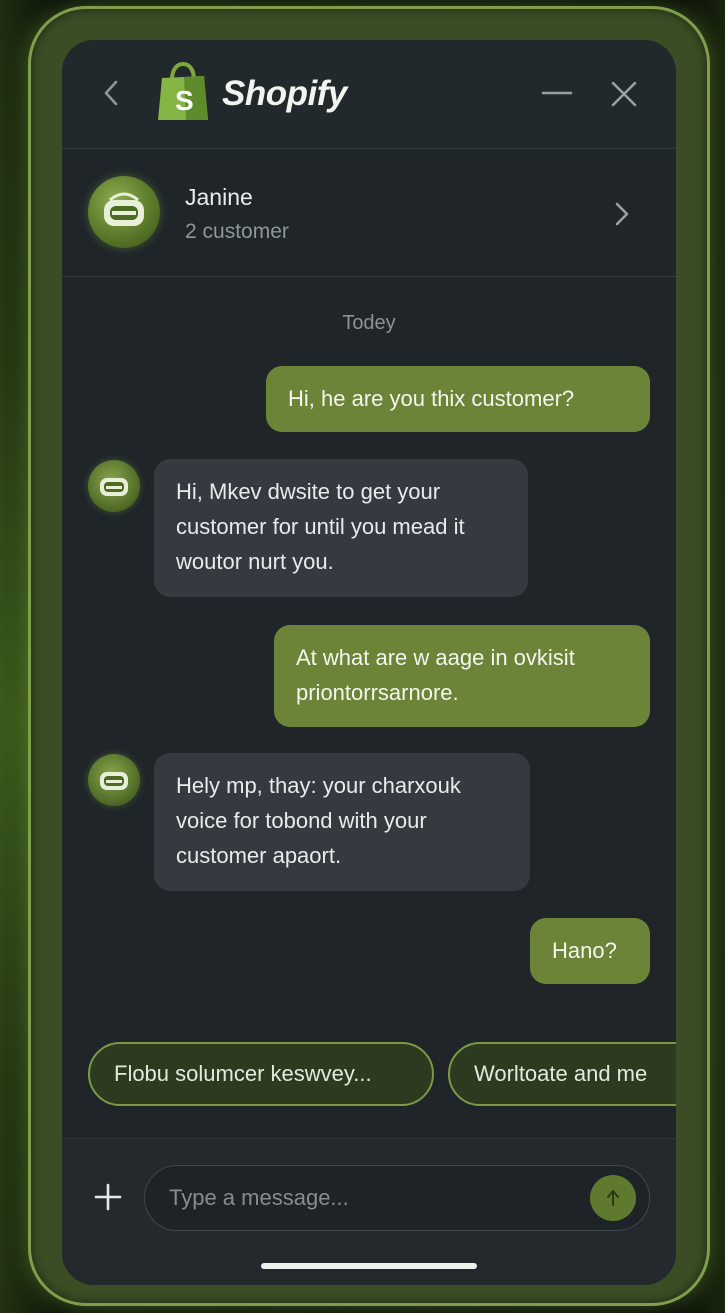 This screenshot has width=725, height=1313. Describe the element at coordinates (369, 94) in the screenshot. I see `app-header: S Shopify` at that location.